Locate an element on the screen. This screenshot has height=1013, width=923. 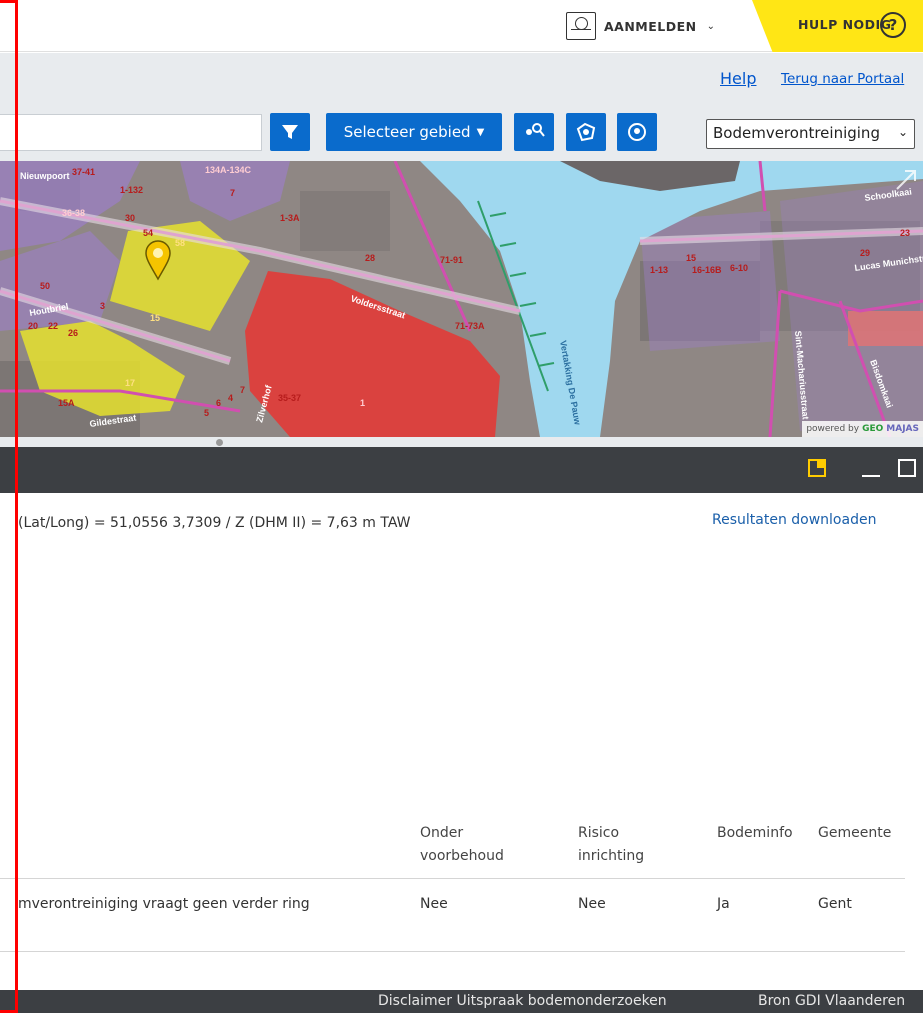
grip-dot is located at coordinates (219, 442).